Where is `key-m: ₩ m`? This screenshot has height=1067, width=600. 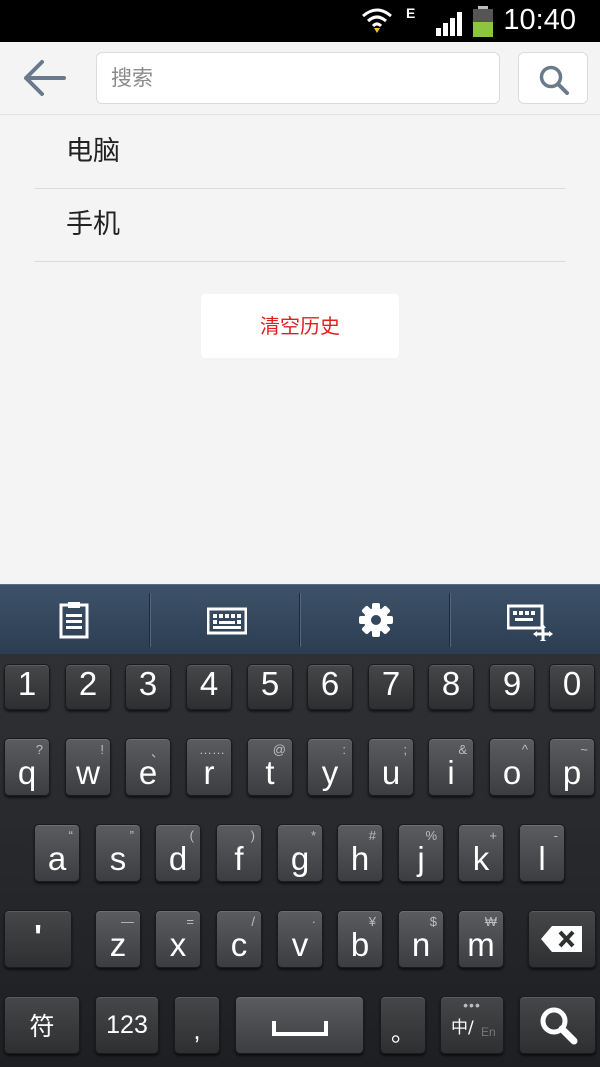 key-m: ₩ m is located at coordinates (481, 939).